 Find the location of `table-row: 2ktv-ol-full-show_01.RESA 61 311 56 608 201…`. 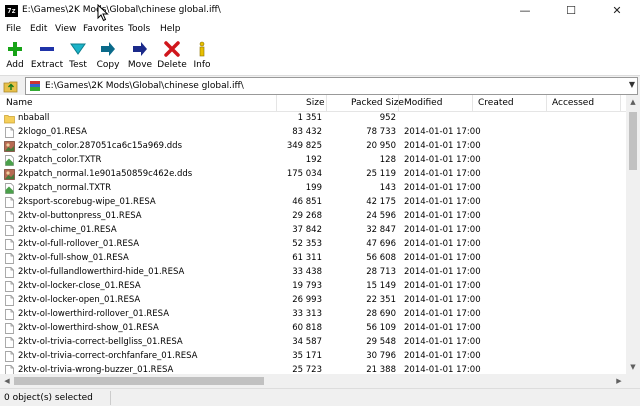

table-row: 2ktv-ol-full-show_01.RESA 61 311 56 608 201… is located at coordinates (313, 259).